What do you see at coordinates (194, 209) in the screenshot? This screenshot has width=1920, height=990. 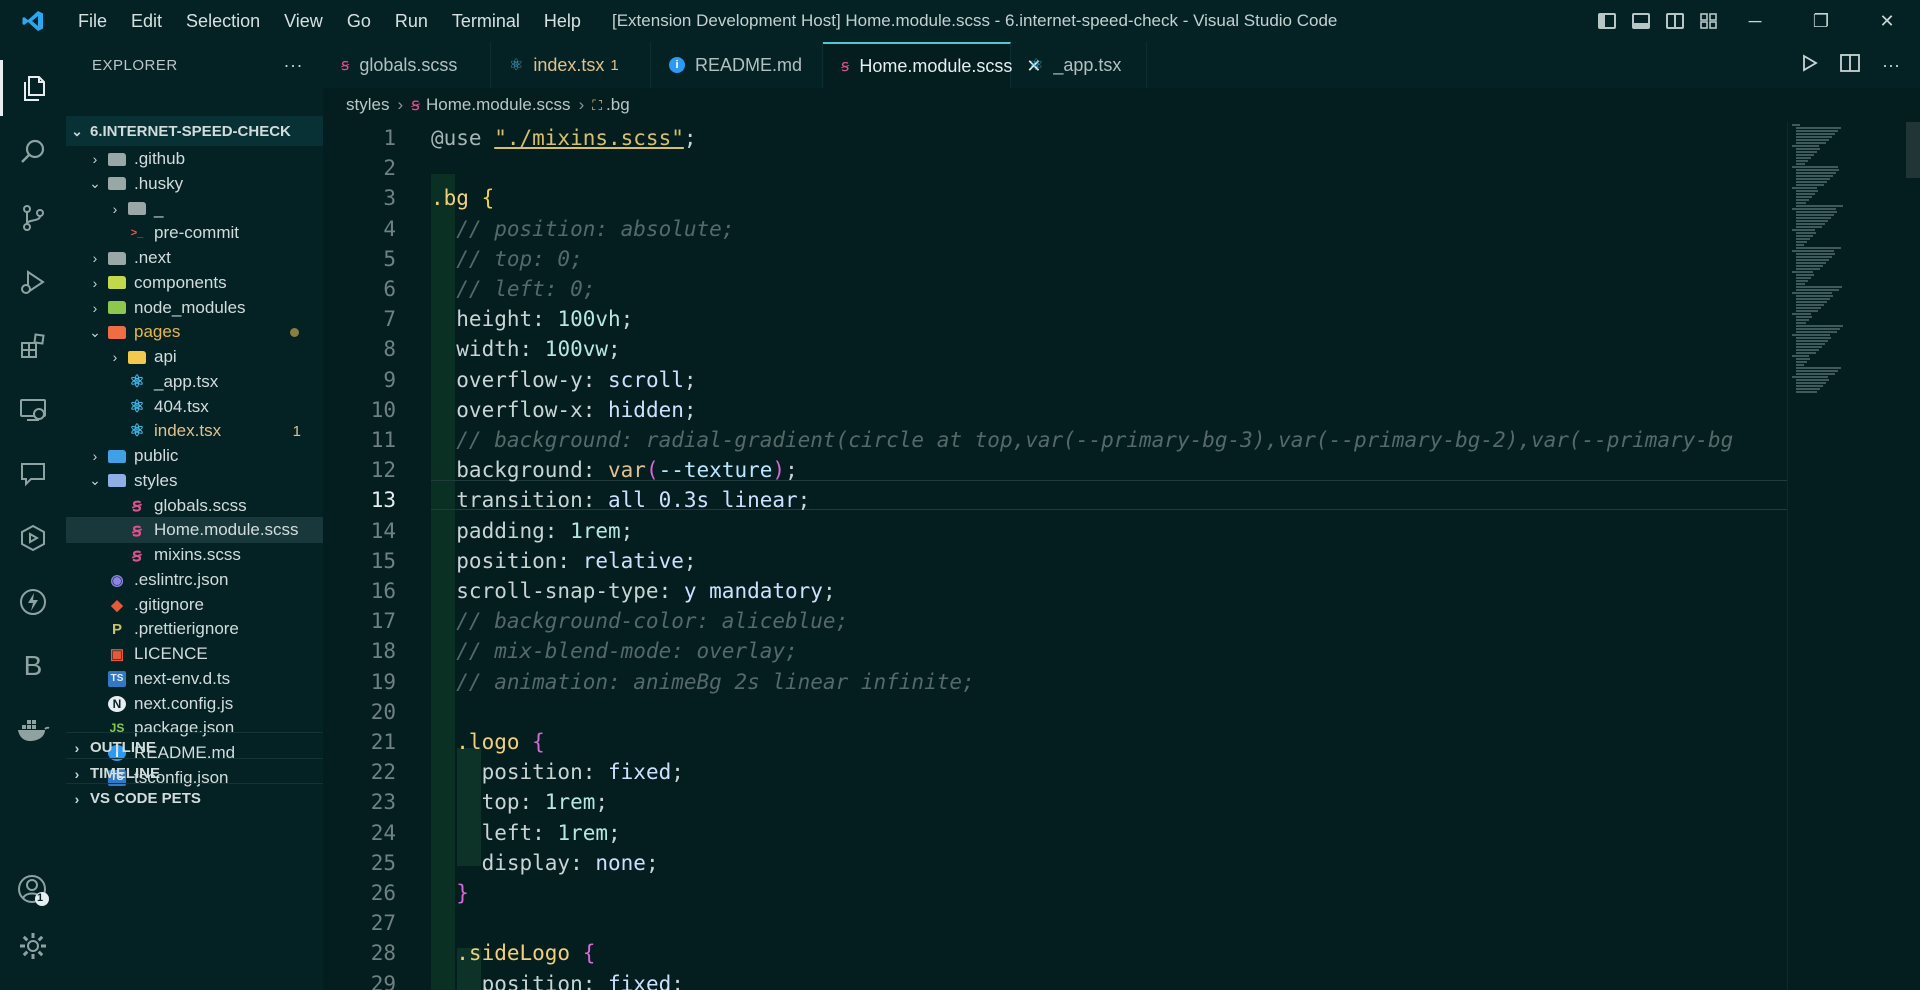 I see `tree-folder: › _` at bounding box center [194, 209].